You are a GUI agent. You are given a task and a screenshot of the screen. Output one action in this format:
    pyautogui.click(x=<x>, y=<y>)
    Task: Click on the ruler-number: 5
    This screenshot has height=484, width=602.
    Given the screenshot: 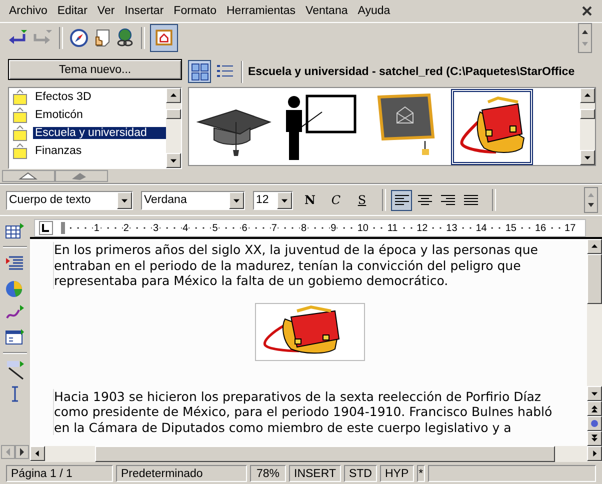 What is the action you would take?
    pyautogui.click(x=215, y=228)
    